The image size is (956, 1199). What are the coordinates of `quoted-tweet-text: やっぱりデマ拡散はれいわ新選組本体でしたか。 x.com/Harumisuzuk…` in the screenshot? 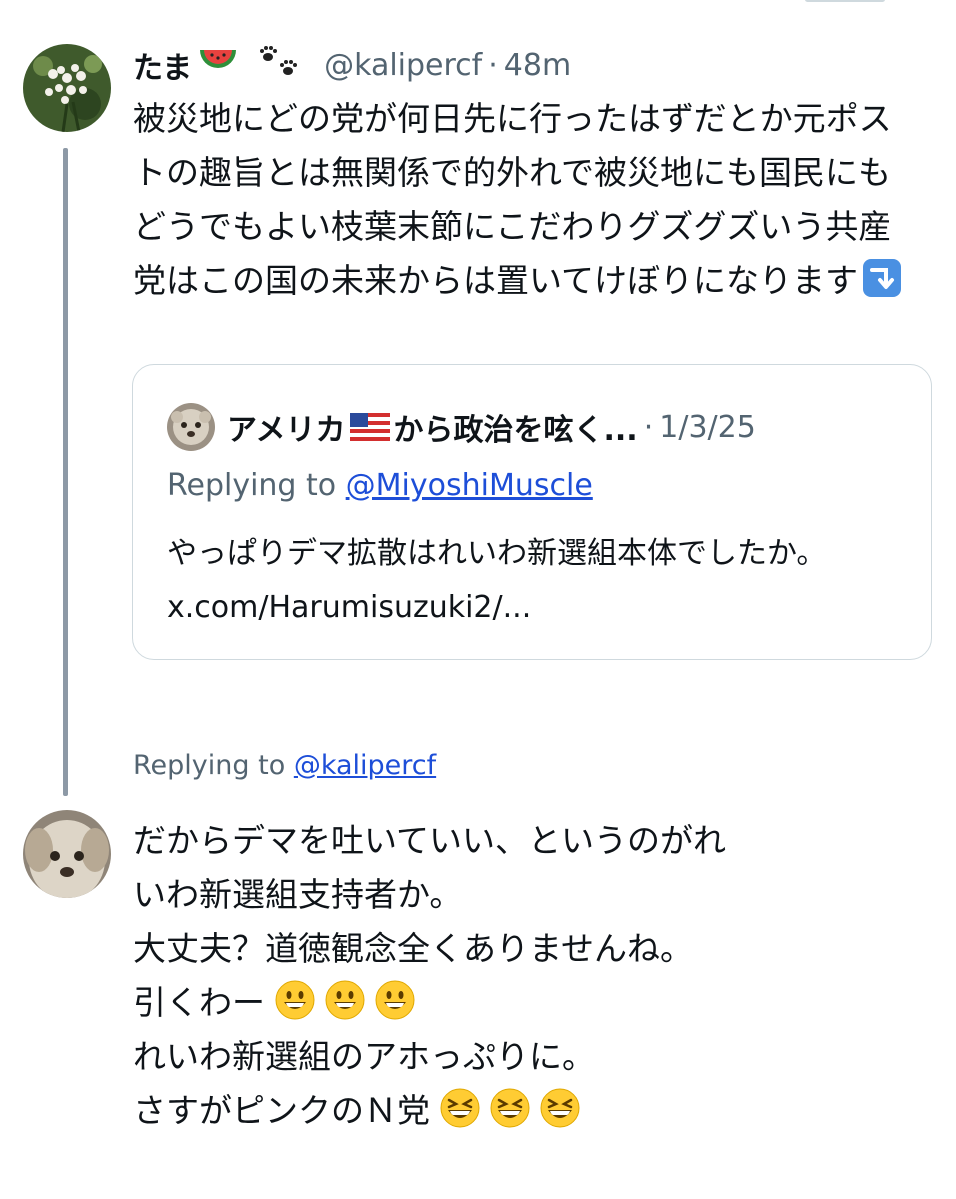 It's located at (497, 580).